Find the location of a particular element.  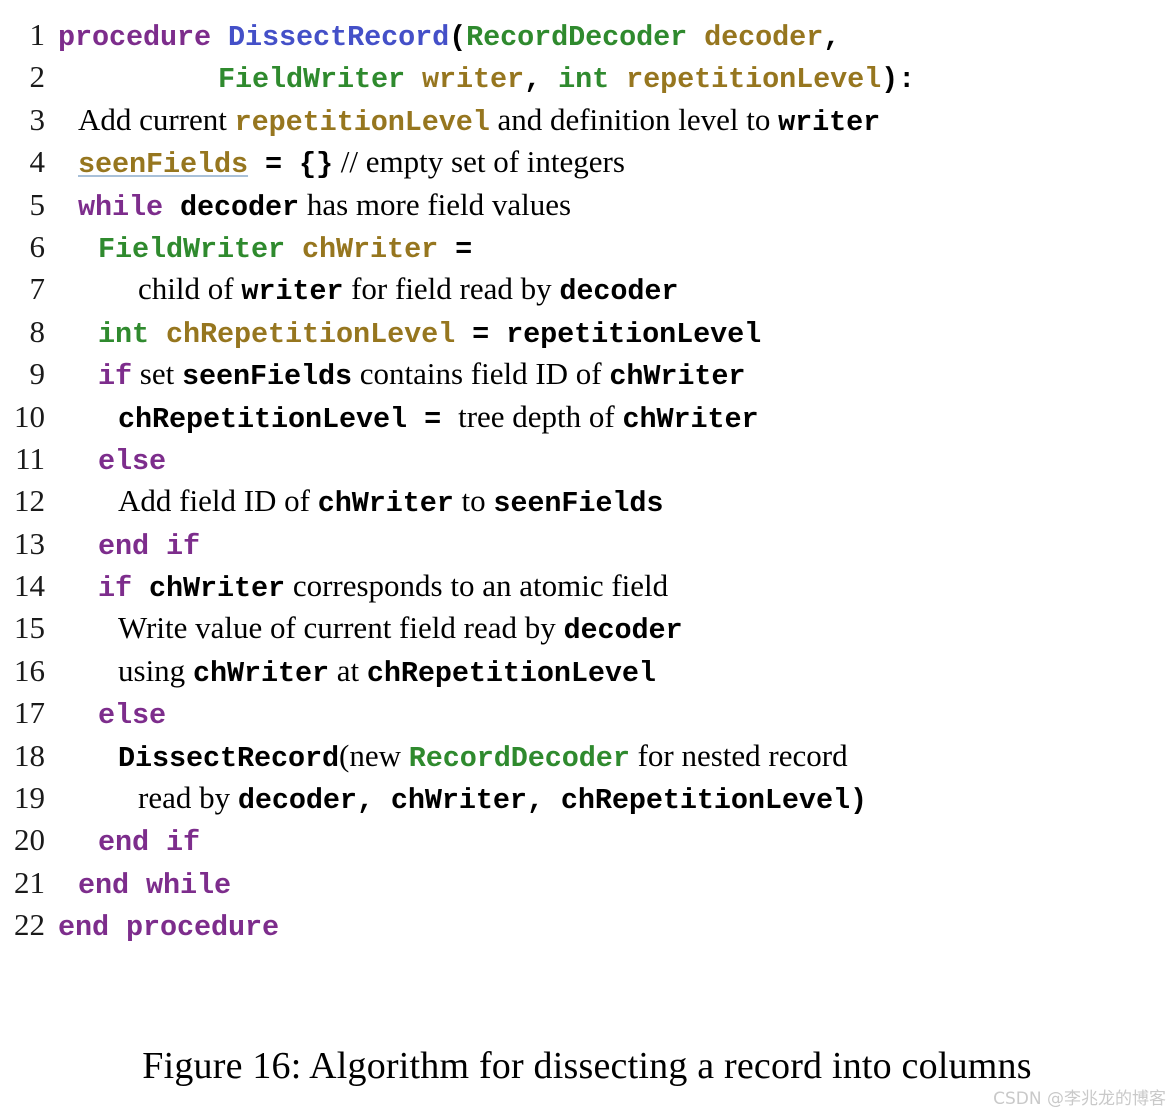

code-token-plain: DissectRecord is located at coordinates (229, 758).